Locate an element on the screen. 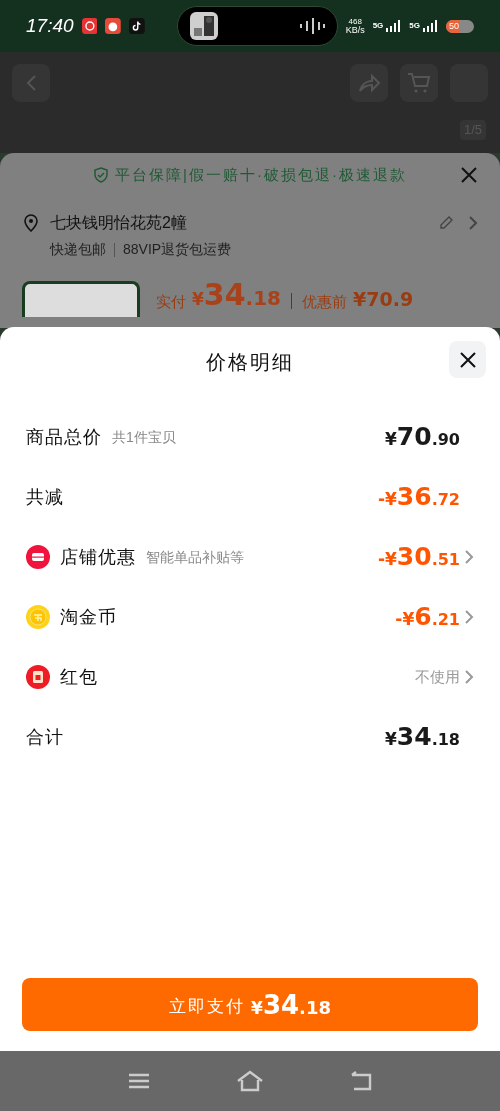  share-icon is located at coordinates (369, 83).